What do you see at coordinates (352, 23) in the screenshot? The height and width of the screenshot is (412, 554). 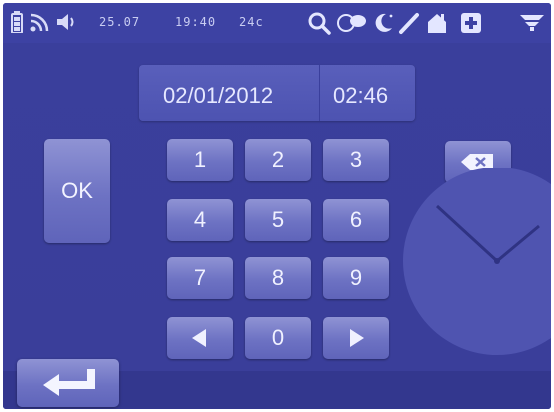 I see `chat-bubble-icon` at bounding box center [352, 23].